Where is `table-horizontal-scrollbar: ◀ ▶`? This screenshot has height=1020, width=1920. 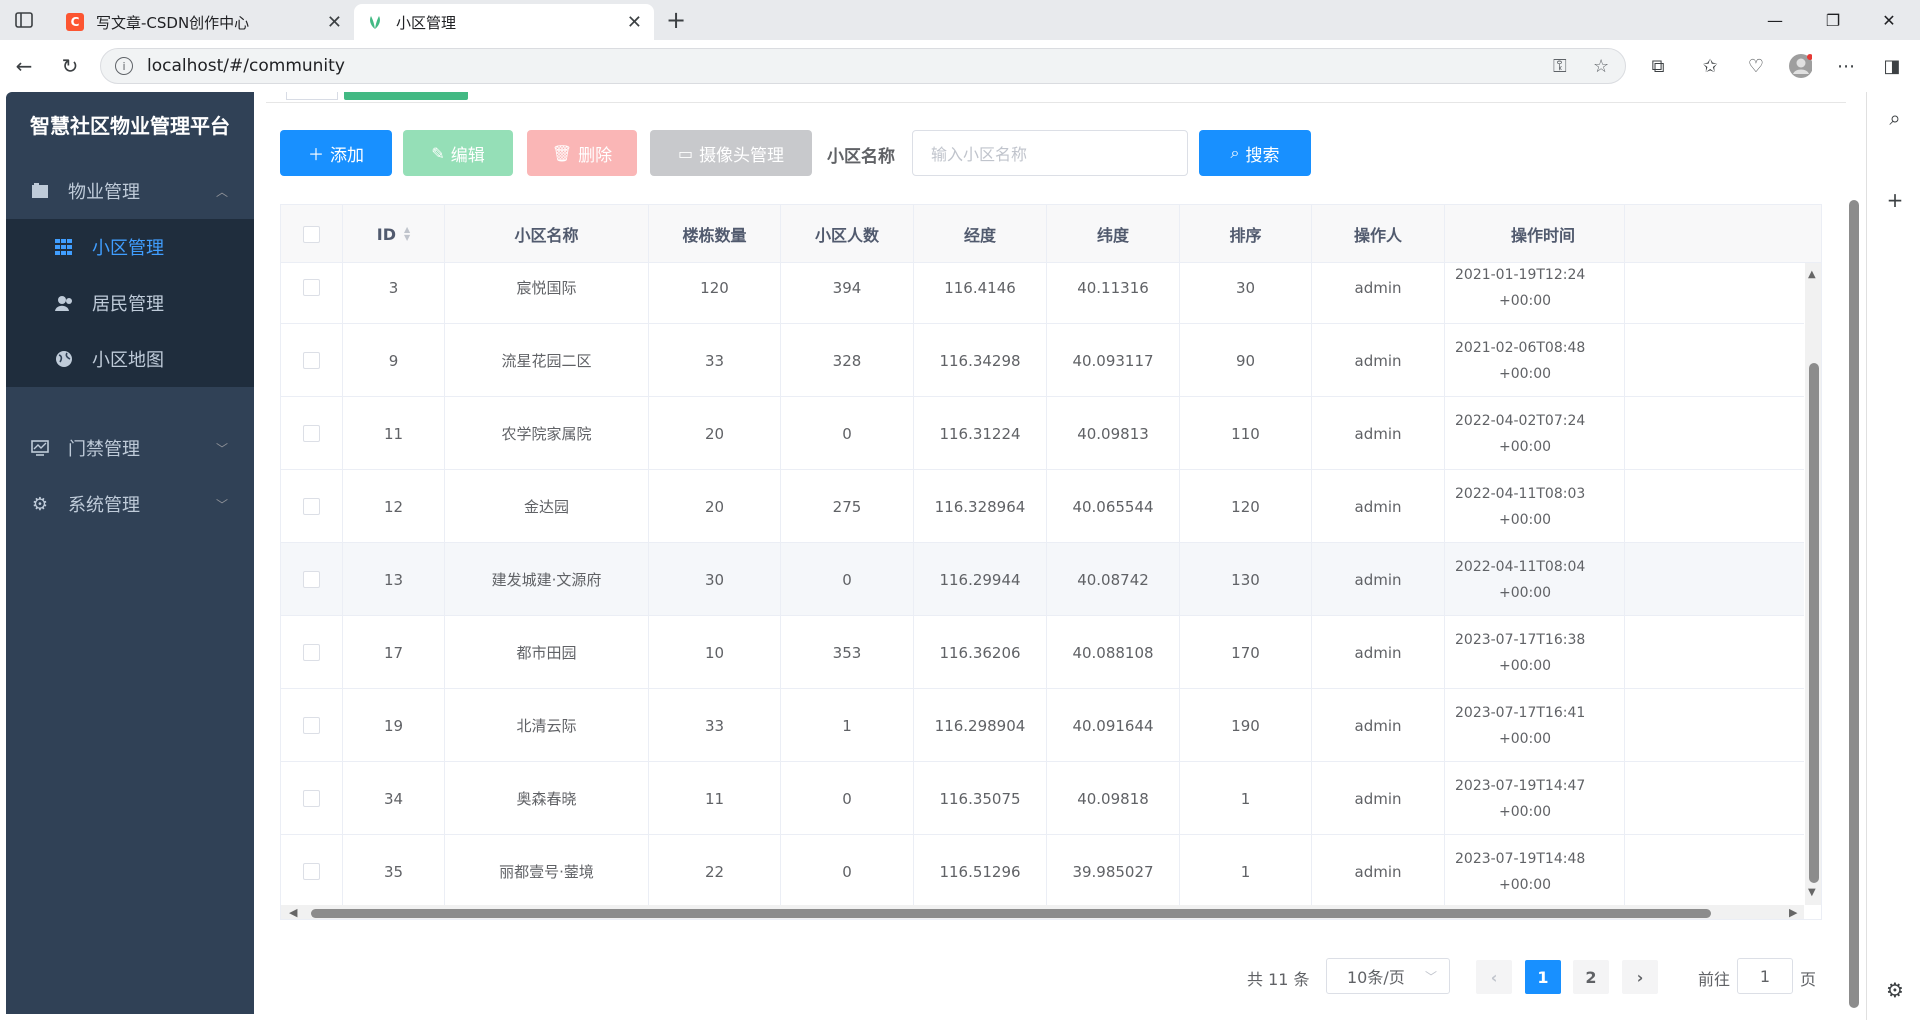
table-horizontal-scrollbar: ◀ ▶ is located at coordinates (1042, 912).